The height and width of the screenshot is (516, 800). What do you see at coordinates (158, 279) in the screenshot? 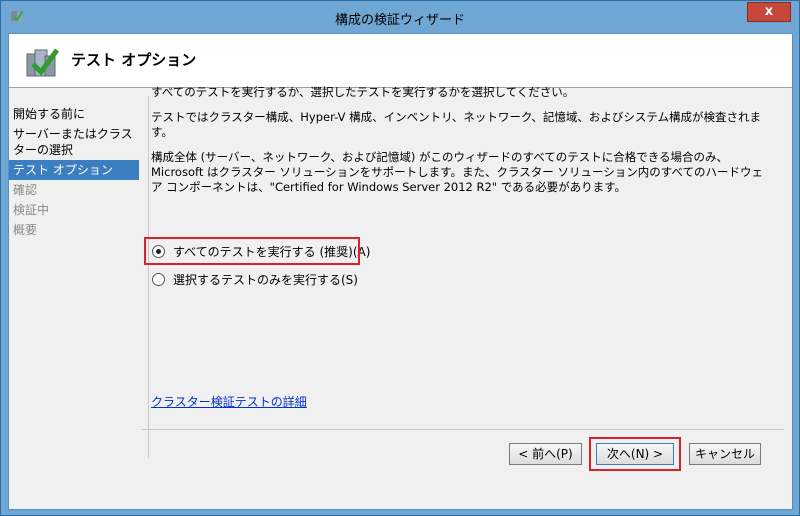
I see `radio-run-selected-tests` at bounding box center [158, 279].